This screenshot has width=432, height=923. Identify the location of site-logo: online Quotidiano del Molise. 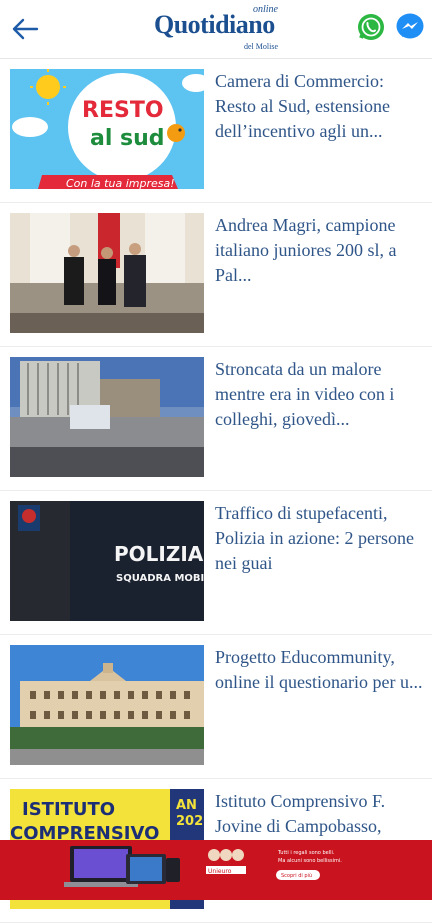
(215, 28).